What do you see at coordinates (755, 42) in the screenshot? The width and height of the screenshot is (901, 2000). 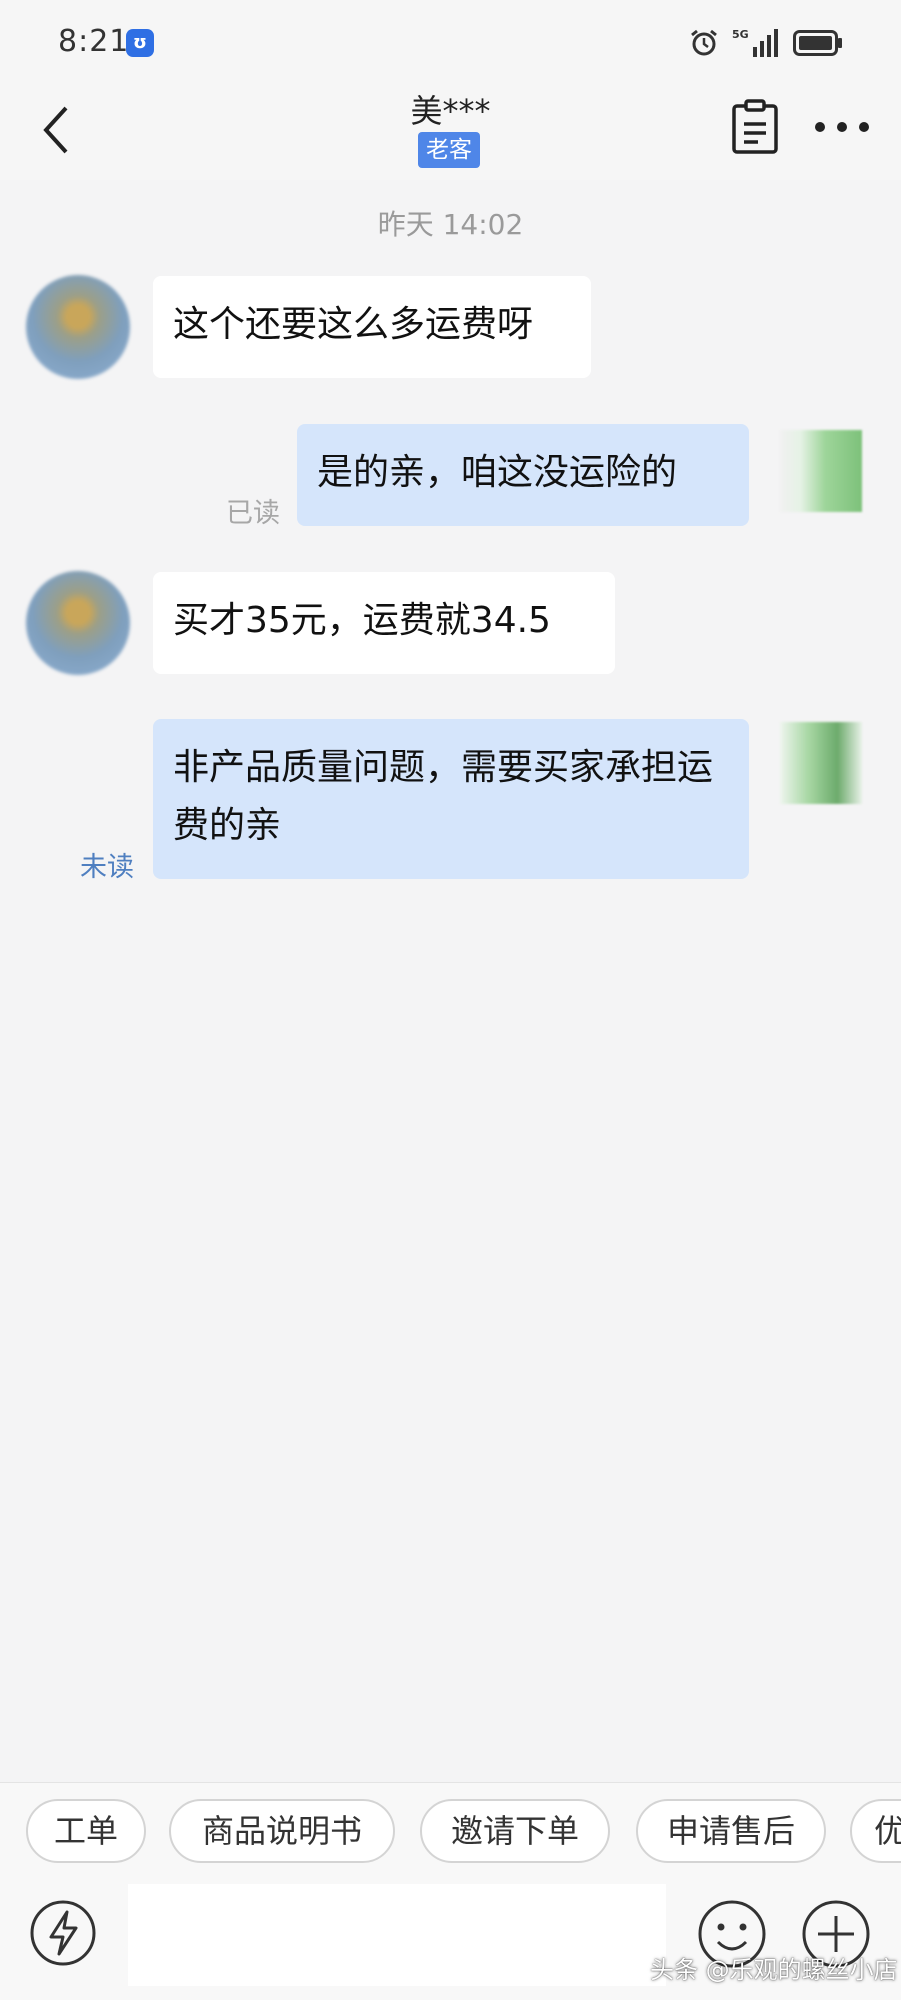 I see `signal-icon: 5G` at bounding box center [755, 42].